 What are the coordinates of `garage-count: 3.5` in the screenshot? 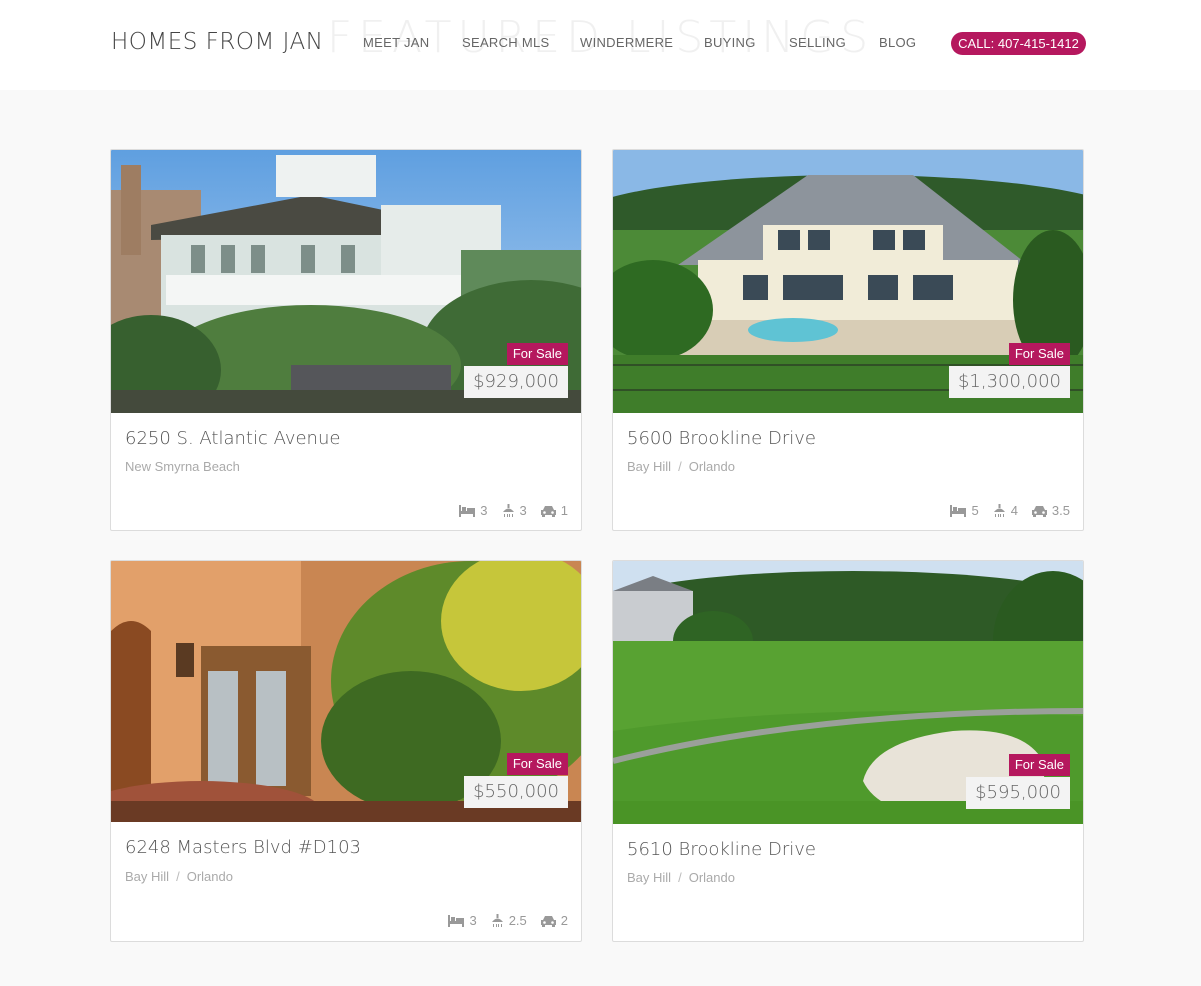 It's located at (1060, 510).